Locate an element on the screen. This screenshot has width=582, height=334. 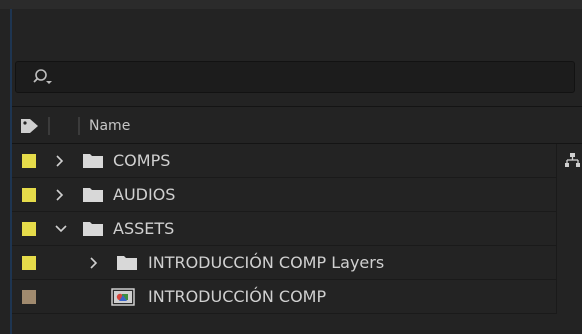
project-item-row: AUDIOS is located at coordinates (284, 195).